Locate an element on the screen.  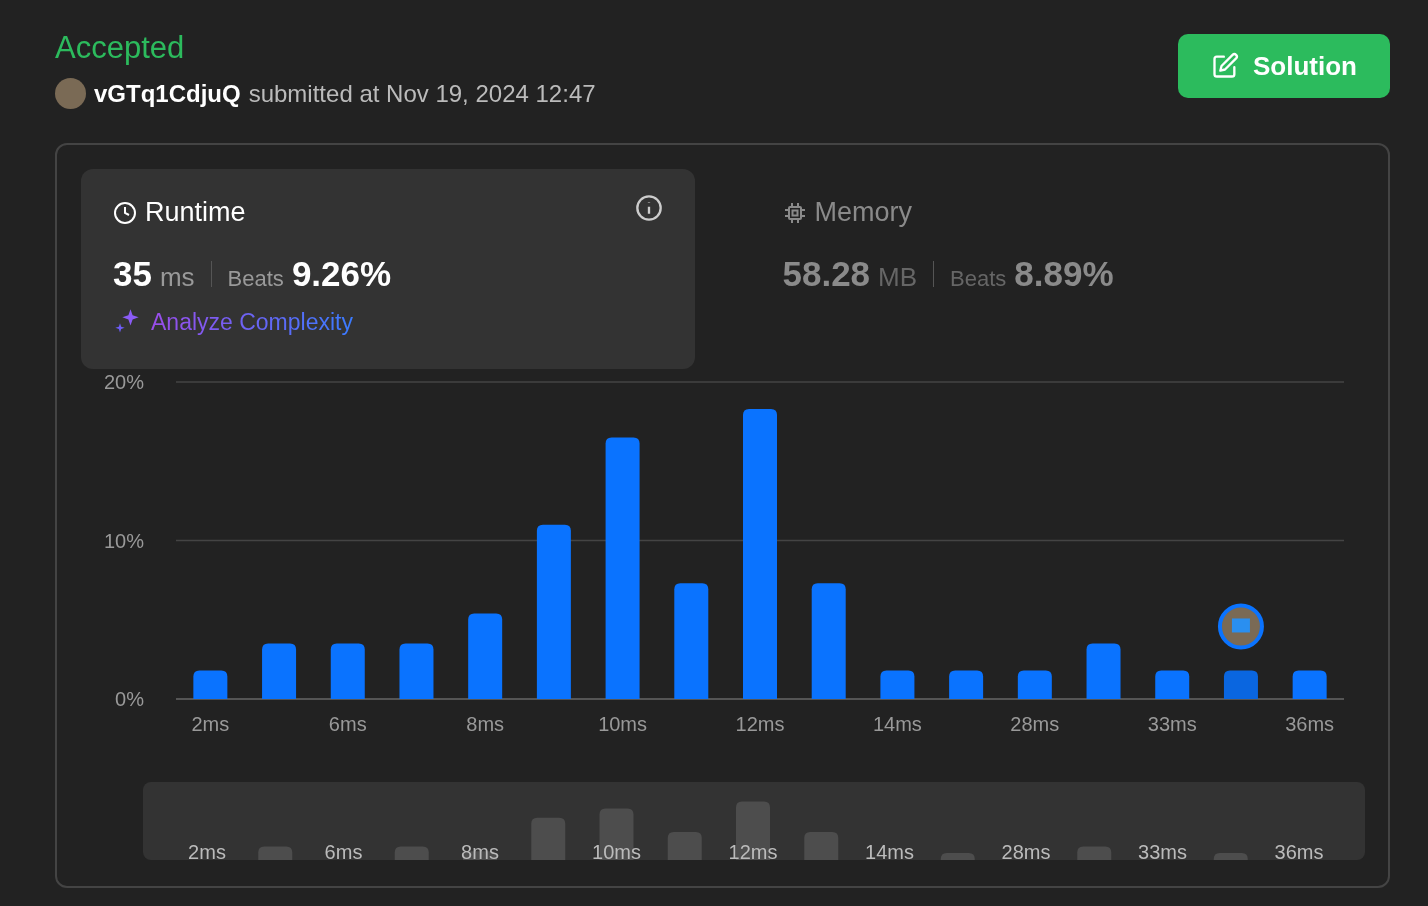
submitted-text: submitted at Nov 19, 2024 12:47 is located at coordinates (422, 93).